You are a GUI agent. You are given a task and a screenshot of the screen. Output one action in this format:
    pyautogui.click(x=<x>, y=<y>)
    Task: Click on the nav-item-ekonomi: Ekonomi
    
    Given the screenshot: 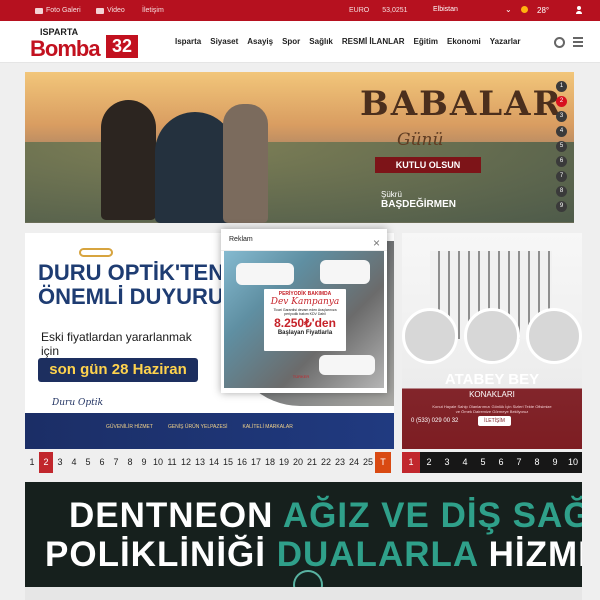 What is the action you would take?
    pyautogui.click(x=464, y=41)
    